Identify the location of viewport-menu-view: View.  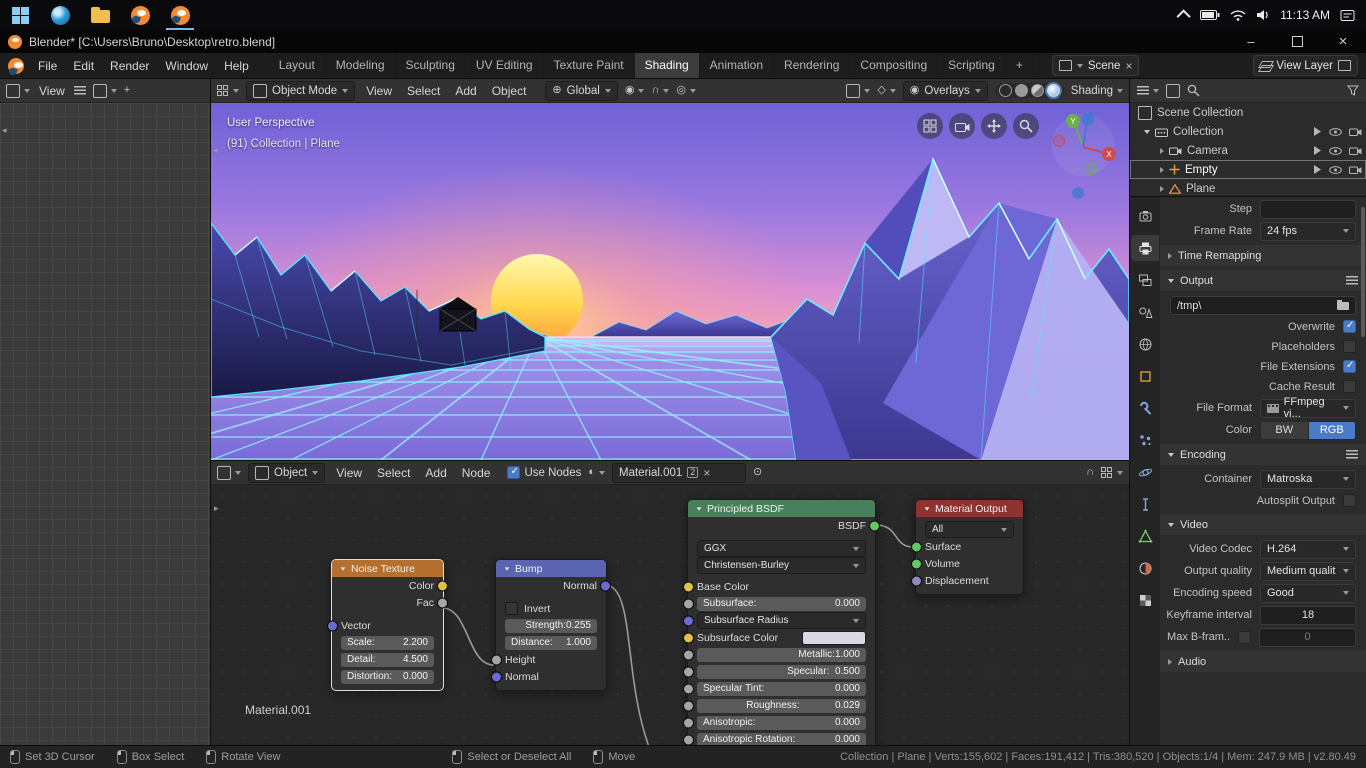
(379, 91).